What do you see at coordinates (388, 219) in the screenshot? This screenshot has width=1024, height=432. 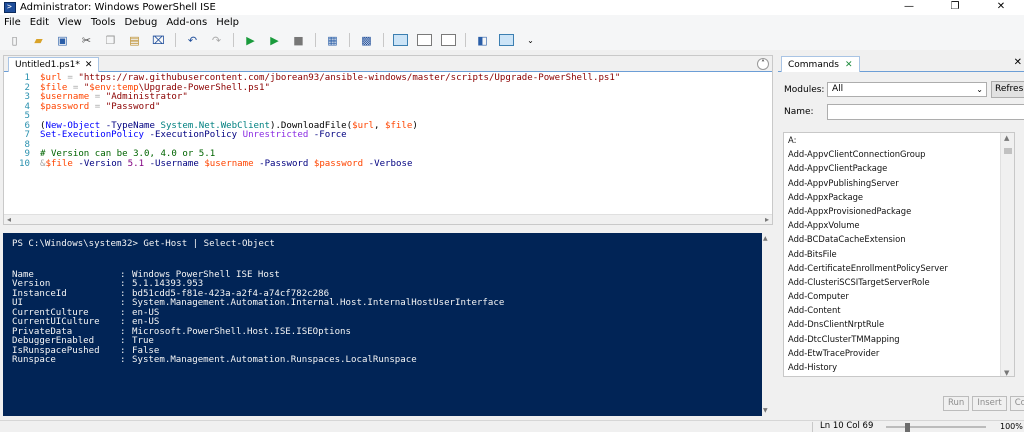 I see `editor-horizontal-scrollbar: ◂ ▸` at bounding box center [388, 219].